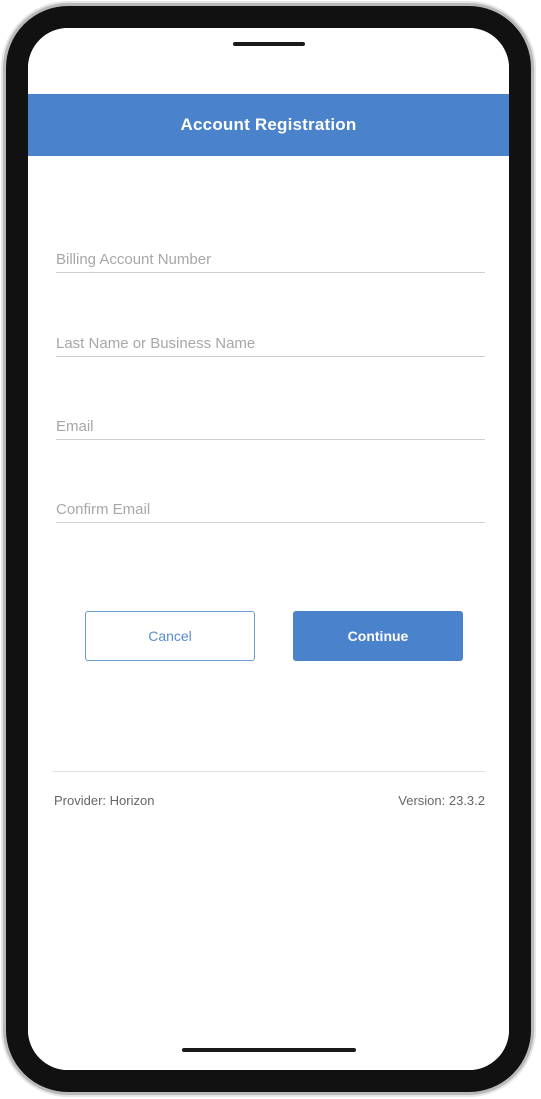  What do you see at coordinates (268, 44) in the screenshot?
I see `speaker-notch` at bounding box center [268, 44].